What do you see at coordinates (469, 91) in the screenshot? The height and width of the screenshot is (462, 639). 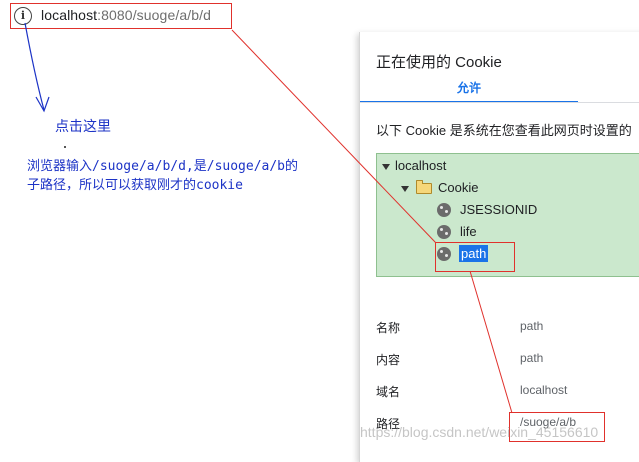 I see `tab-allowed: 允许` at bounding box center [469, 91].